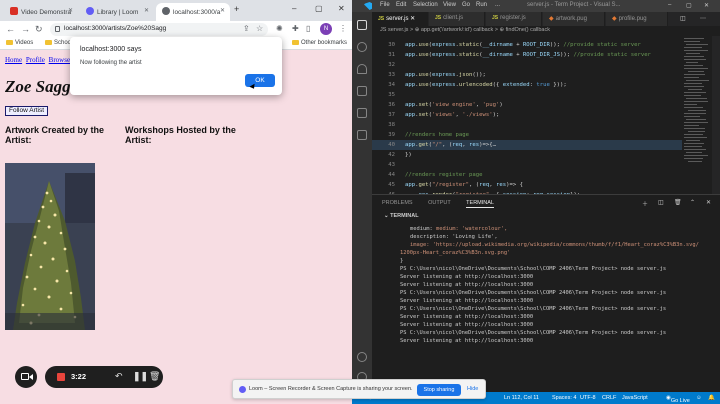 The width and height of the screenshot is (720, 404). Describe the element at coordinates (457, 19) in the screenshot. I see `editor-tab-client-js: JS client.js` at that location.